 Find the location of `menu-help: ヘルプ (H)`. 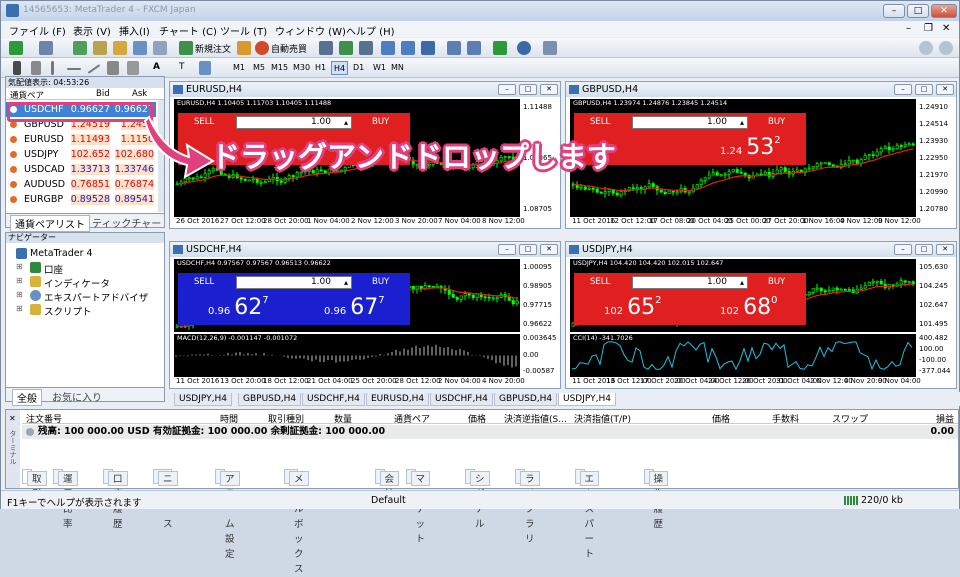

menu-help: ヘルプ (H) is located at coordinates (370, 30).